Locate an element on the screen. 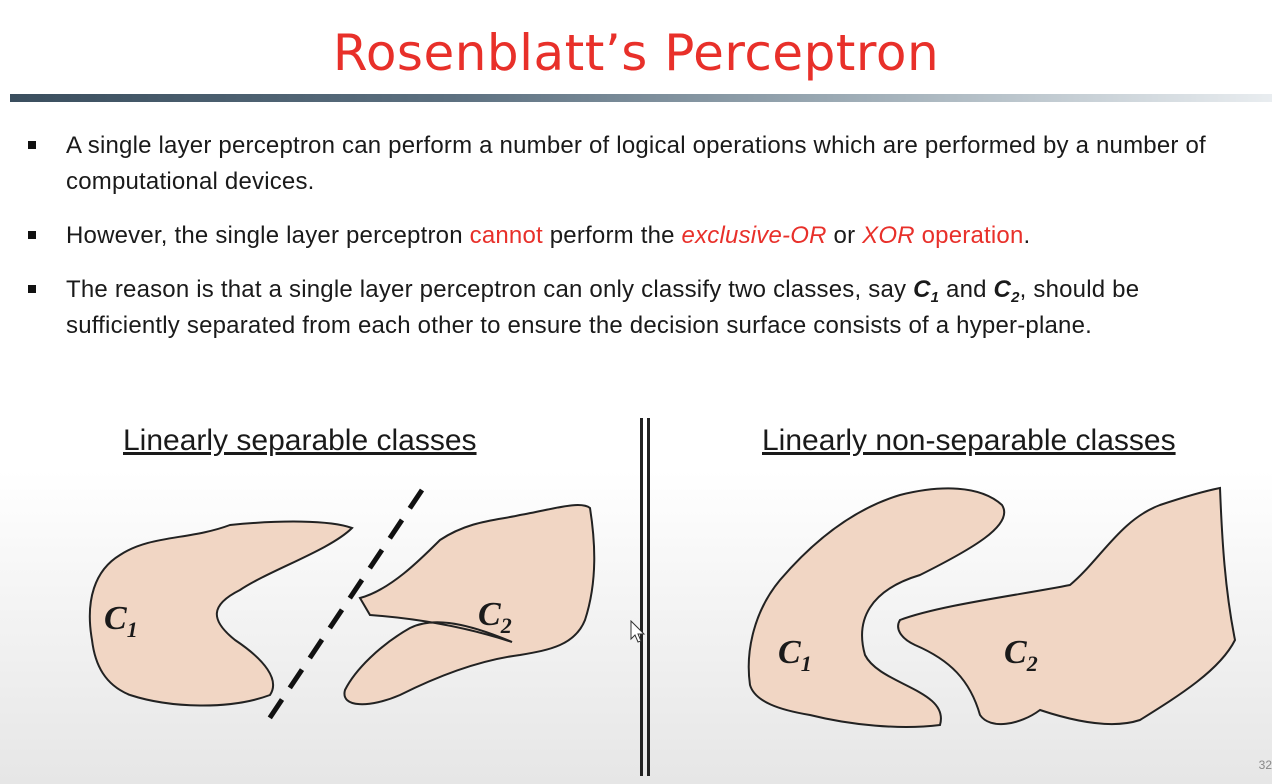  bullet-text: or is located at coordinates (844, 235).